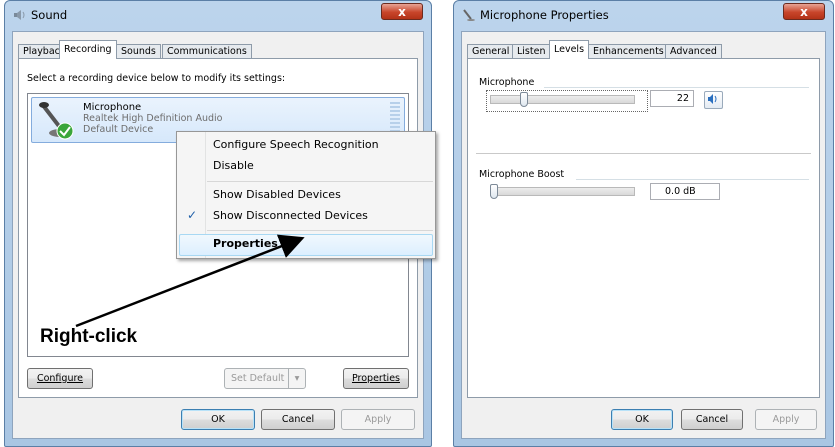 The width and height of the screenshot is (835, 447). I want to click on boost-slider-thumb, so click(494, 191).